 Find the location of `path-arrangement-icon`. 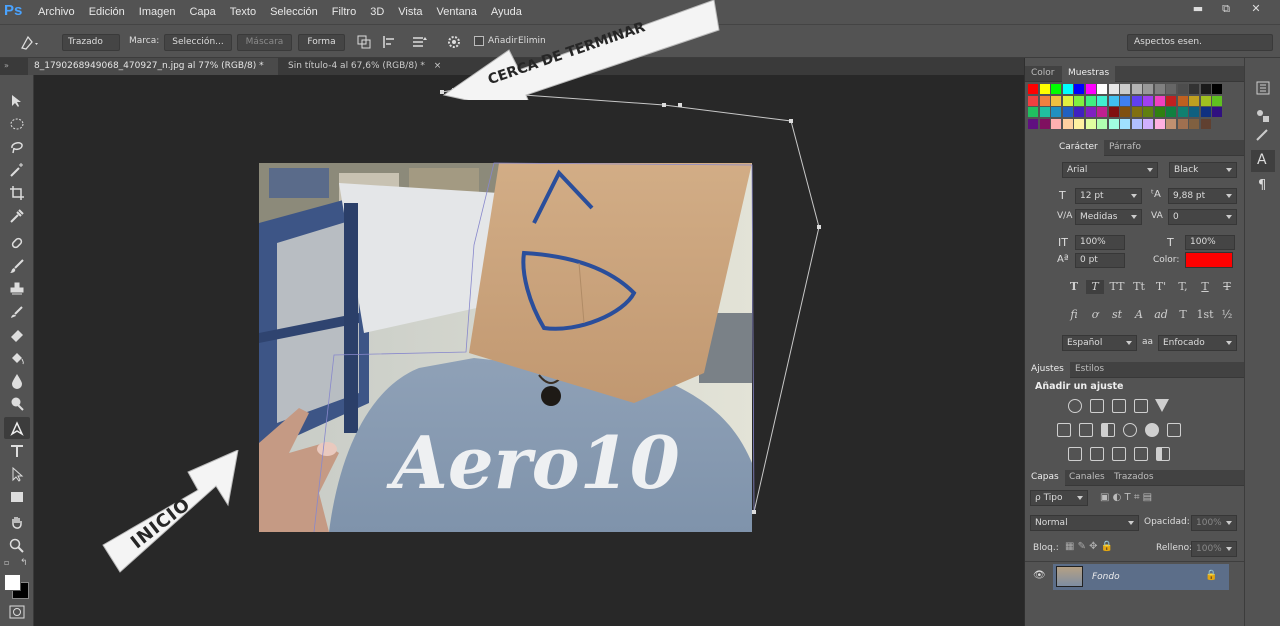

path-arrangement-icon is located at coordinates (419, 42).